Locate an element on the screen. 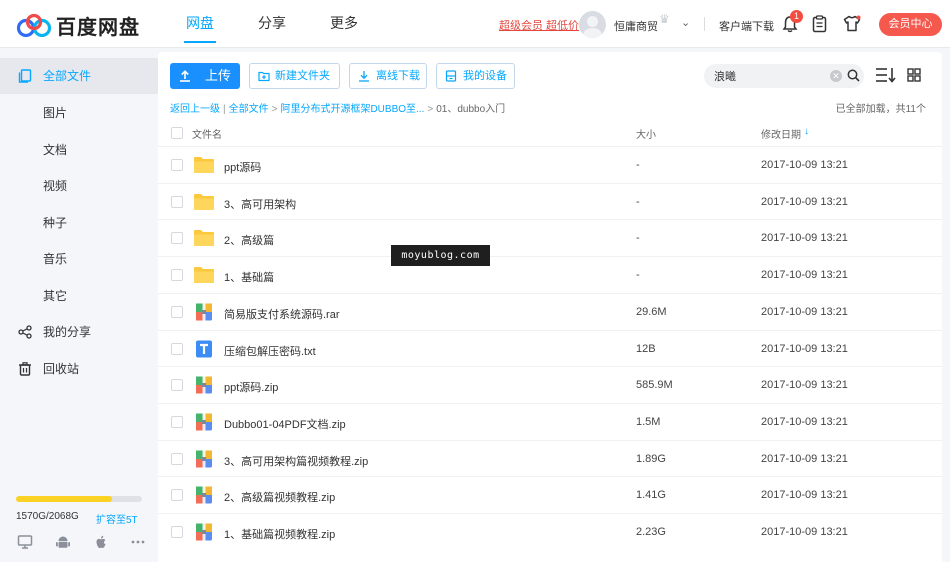 This screenshot has height=562, width=950. table-row: 2、高级篇视频教程.zip 1.41G 2017-10-09 13:21 is located at coordinates (550, 494).